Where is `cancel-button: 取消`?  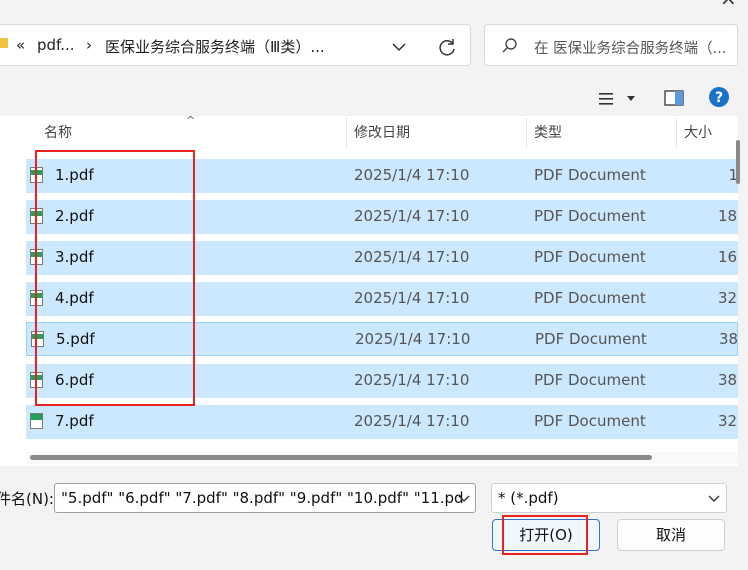 cancel-button: 取消 is located at coordinates (671, 535).